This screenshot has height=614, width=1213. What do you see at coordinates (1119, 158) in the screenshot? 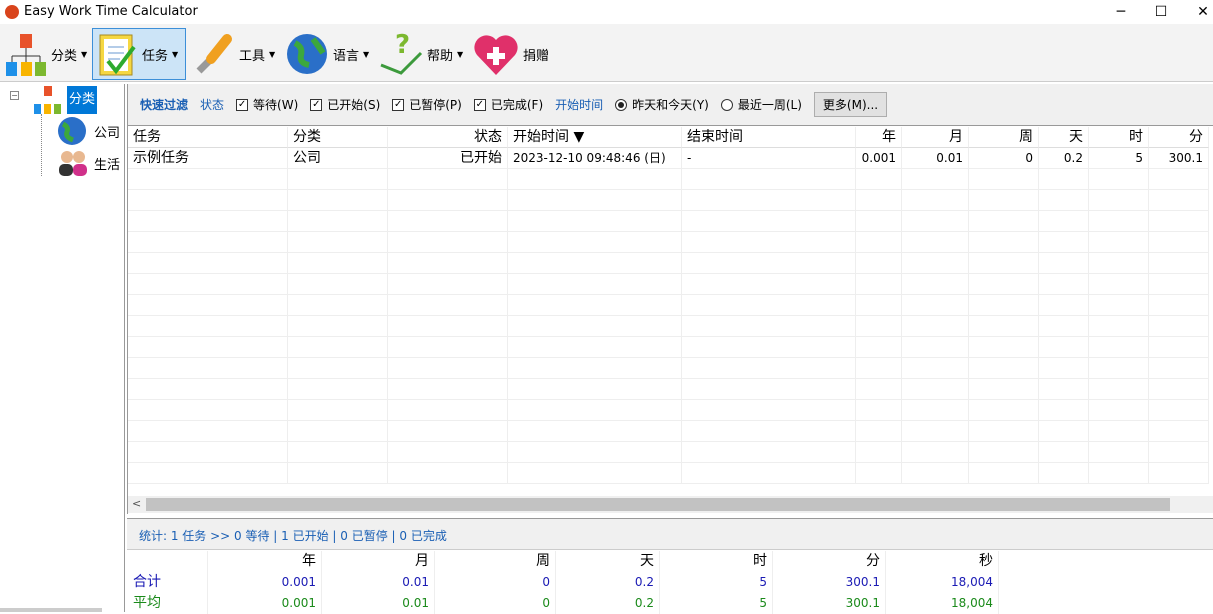
I see `table-cell: 5` at bounding box center [1119, 158].